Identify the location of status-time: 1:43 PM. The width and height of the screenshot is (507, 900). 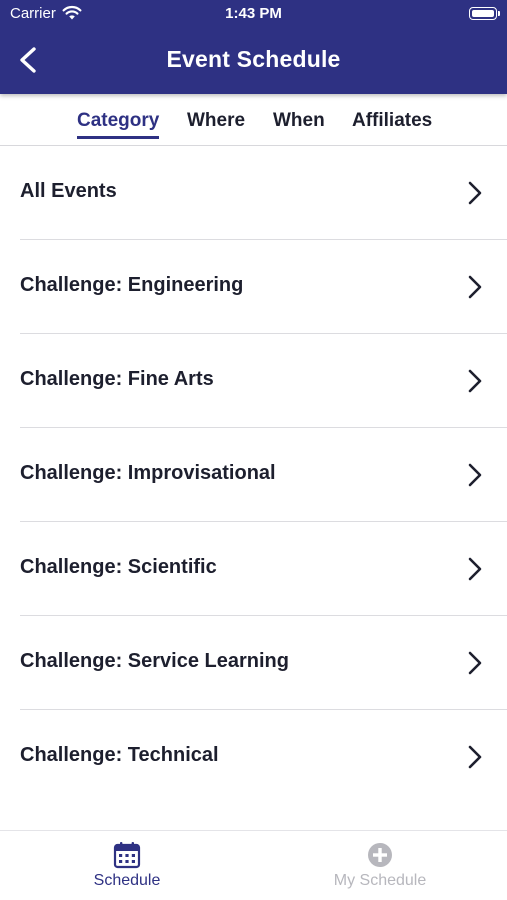
(253, 13).